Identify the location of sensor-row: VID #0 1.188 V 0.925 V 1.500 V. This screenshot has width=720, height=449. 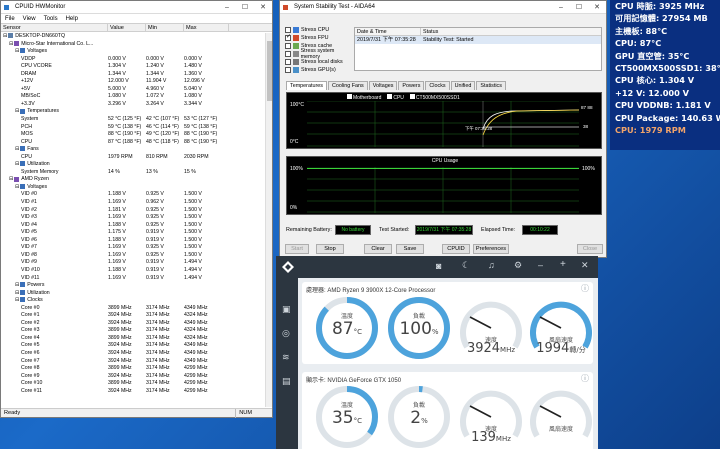
(136, 195).